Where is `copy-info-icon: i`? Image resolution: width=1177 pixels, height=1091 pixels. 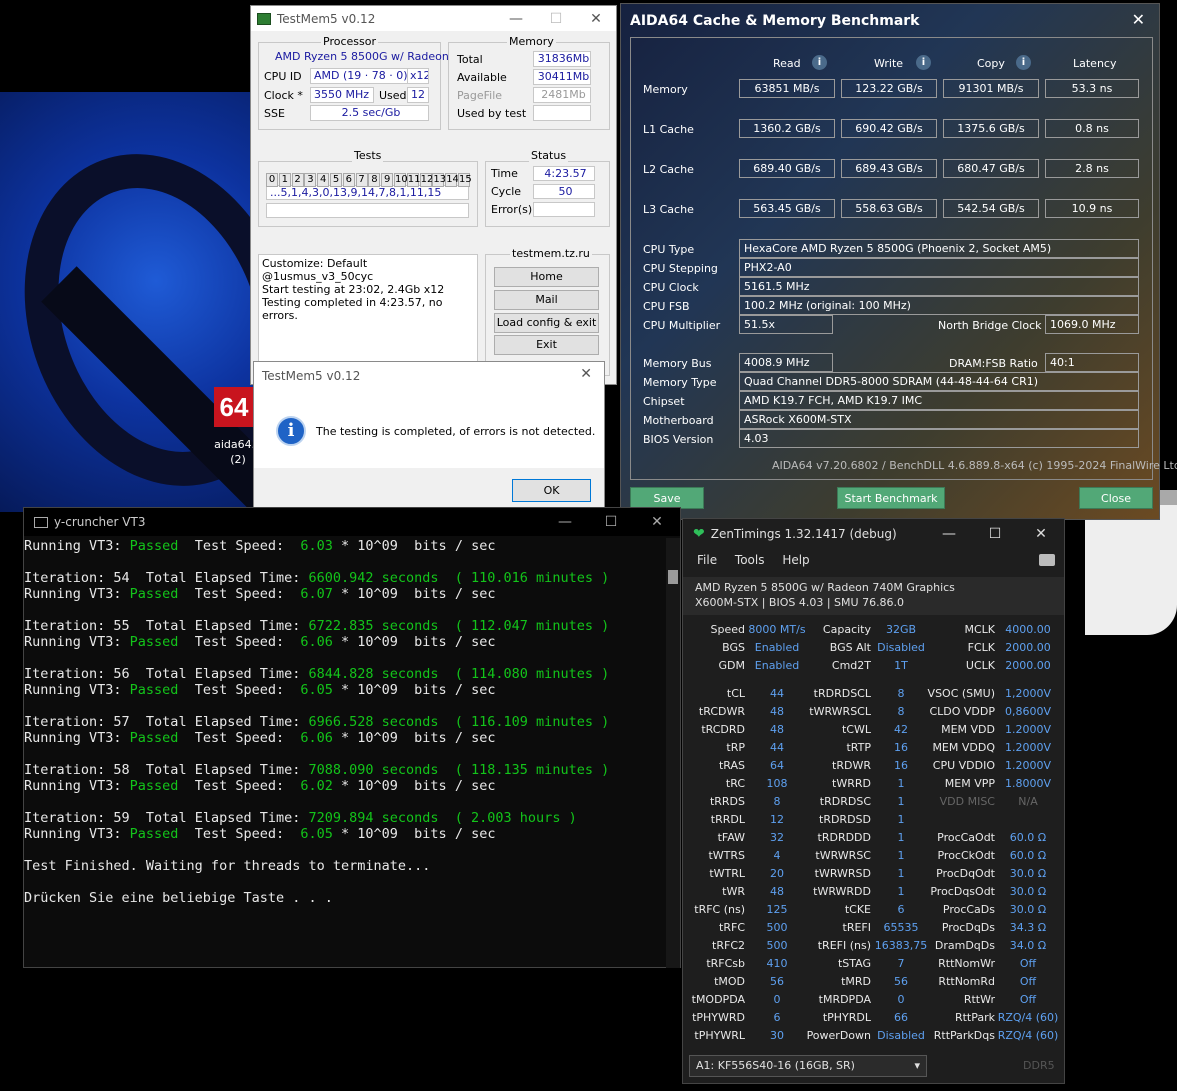
copy-info-icon: i is located at coordinates (1023, 62).